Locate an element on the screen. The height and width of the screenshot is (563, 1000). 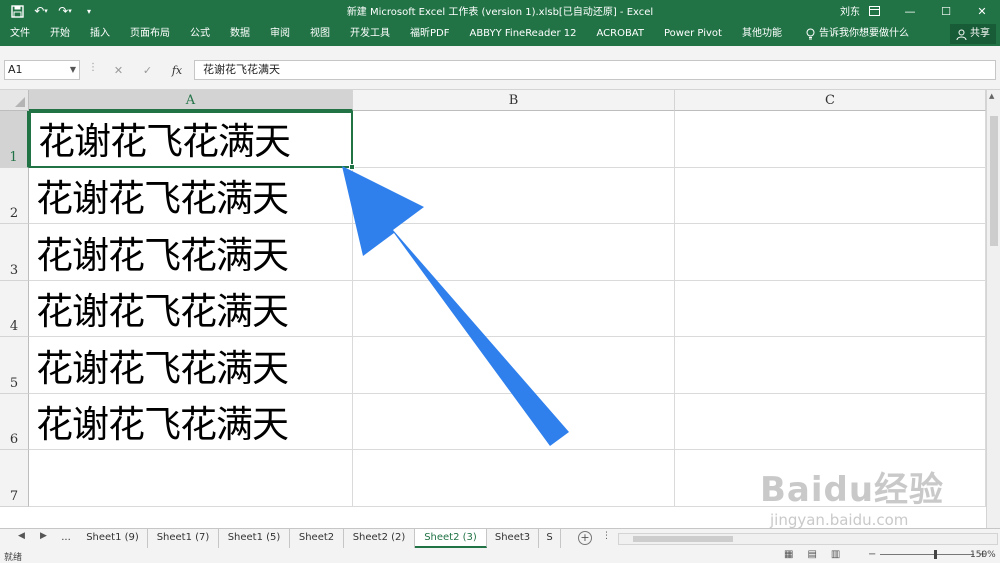
maximize-icon: ☐ is located at coordinates (946, 11).